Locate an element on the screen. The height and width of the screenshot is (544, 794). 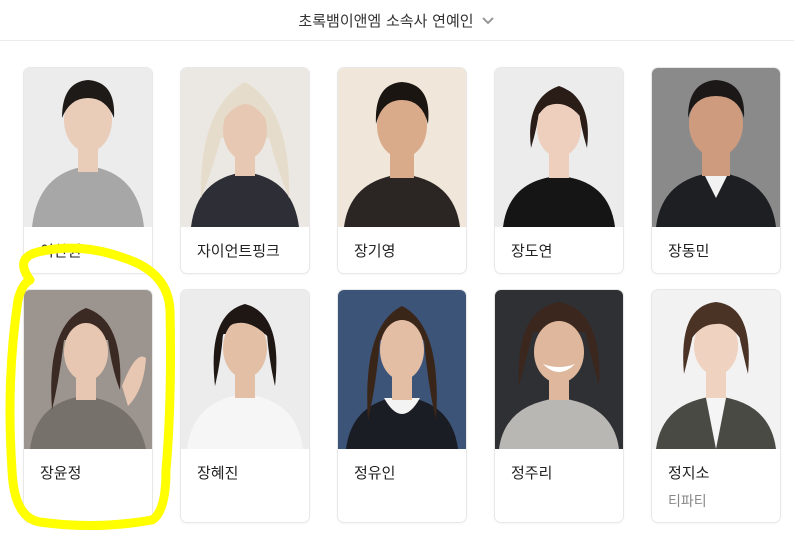
celebrity-name: 정지소 is located at coordinates (689, 473).